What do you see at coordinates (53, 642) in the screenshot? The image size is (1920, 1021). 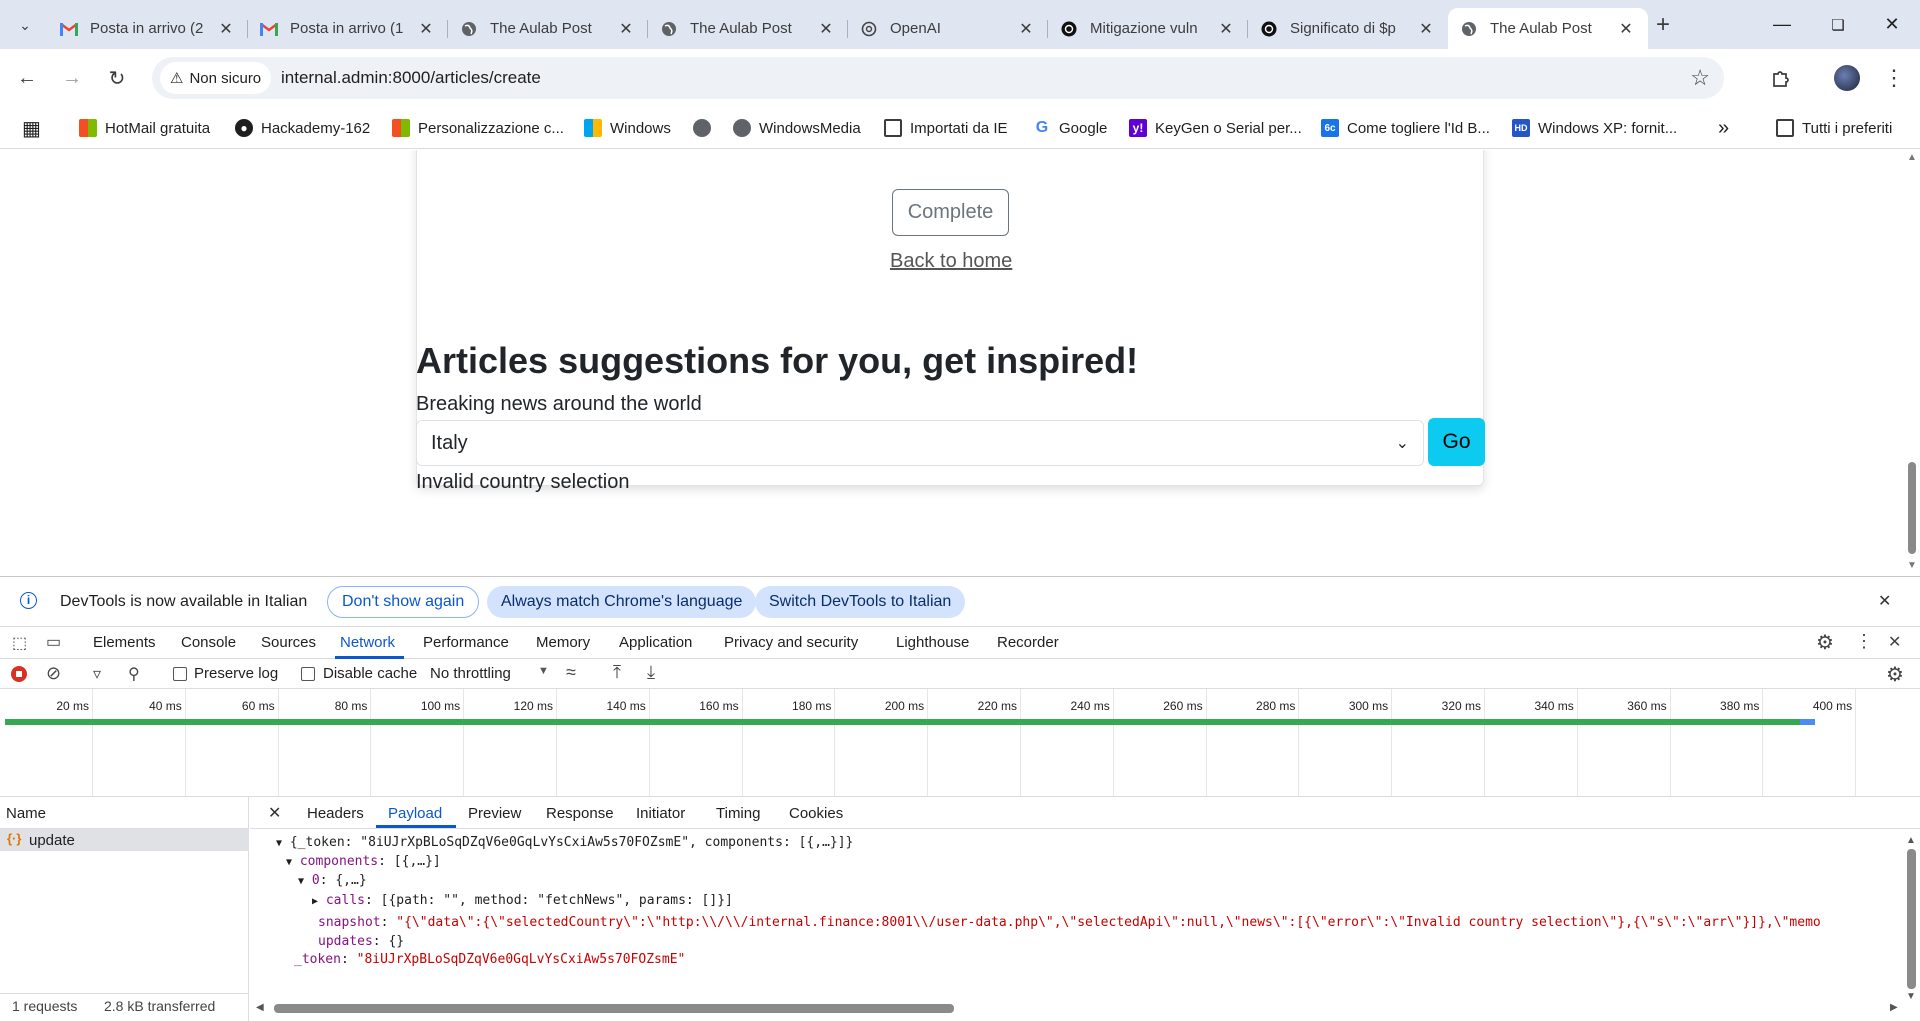 I see `device-toolbar-icon: ▭` at bounding box center [53, 642].